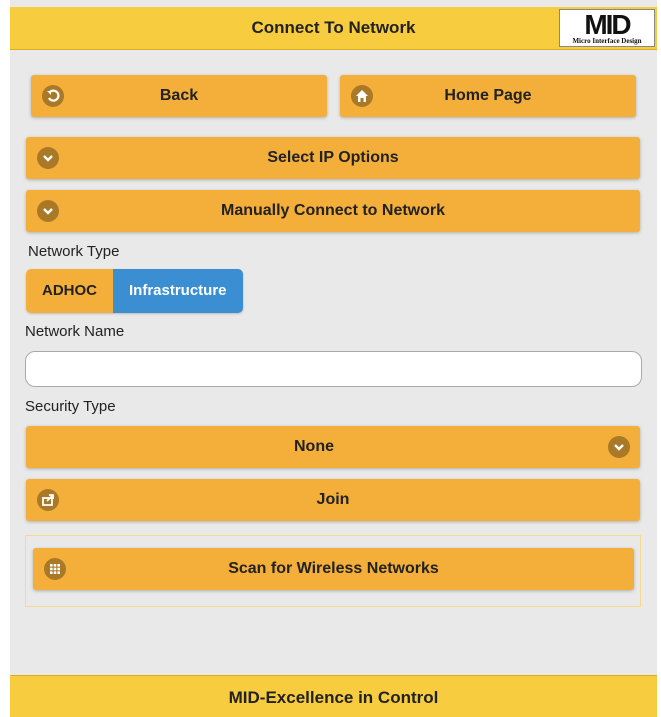  I want to click on home-page-button: Home Page, so click(488, 96).